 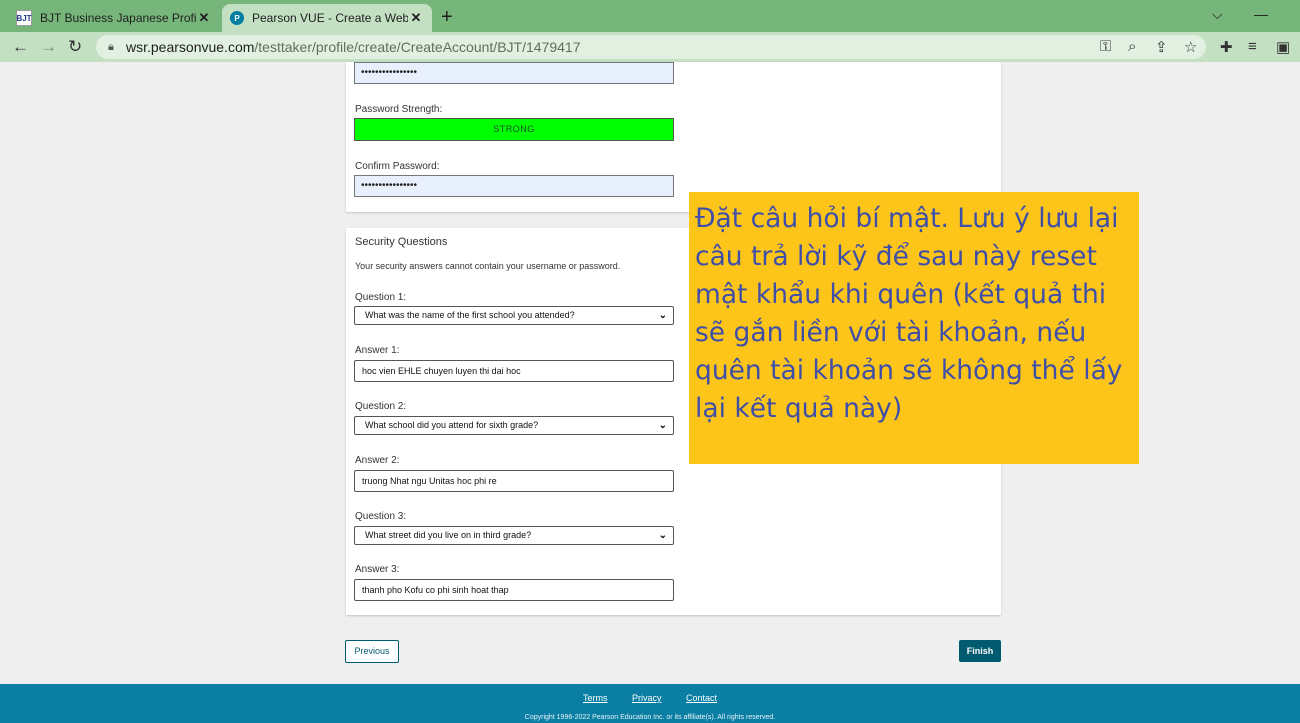 What do you see at coordinates (399, 109) in the screenshot?
I see `password-strength-label: Password Strength:` at bounding box center [399, 109].